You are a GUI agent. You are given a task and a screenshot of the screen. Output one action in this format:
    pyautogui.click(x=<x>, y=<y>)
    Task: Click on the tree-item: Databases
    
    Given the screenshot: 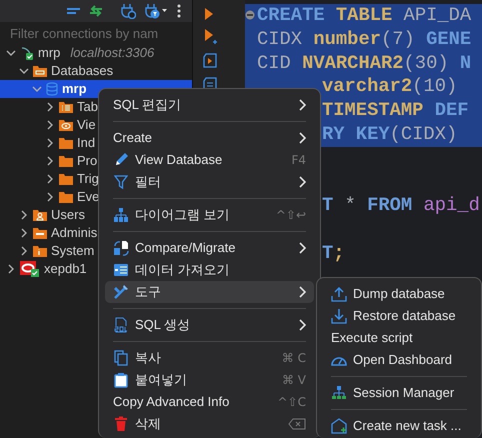 What is the action you would take?
    pyautogui.click(x=96, y=71)
    